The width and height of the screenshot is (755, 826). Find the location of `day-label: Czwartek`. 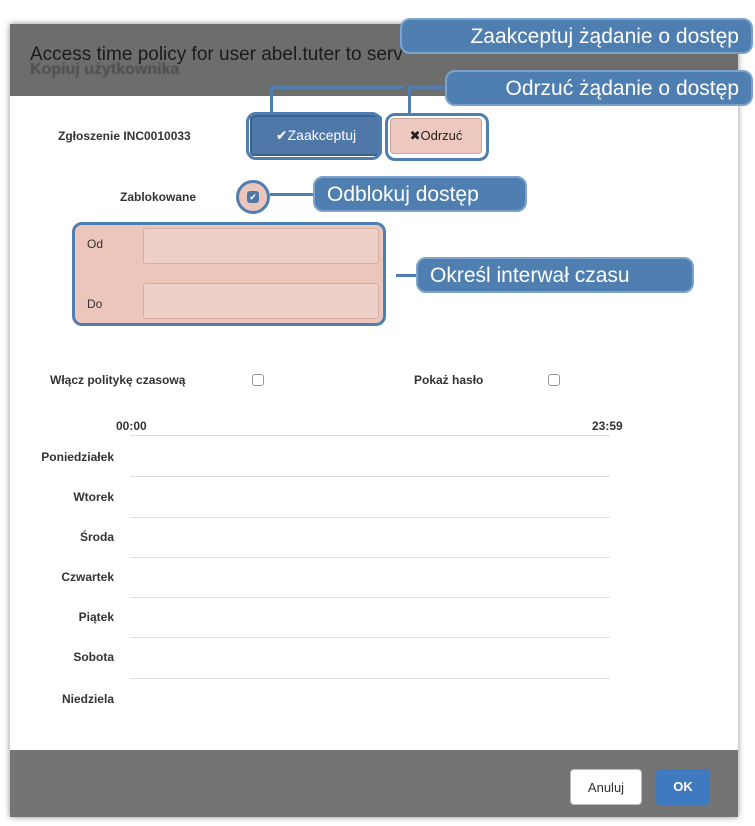

day-label: Czwartek is located at coordinates (87, 577).